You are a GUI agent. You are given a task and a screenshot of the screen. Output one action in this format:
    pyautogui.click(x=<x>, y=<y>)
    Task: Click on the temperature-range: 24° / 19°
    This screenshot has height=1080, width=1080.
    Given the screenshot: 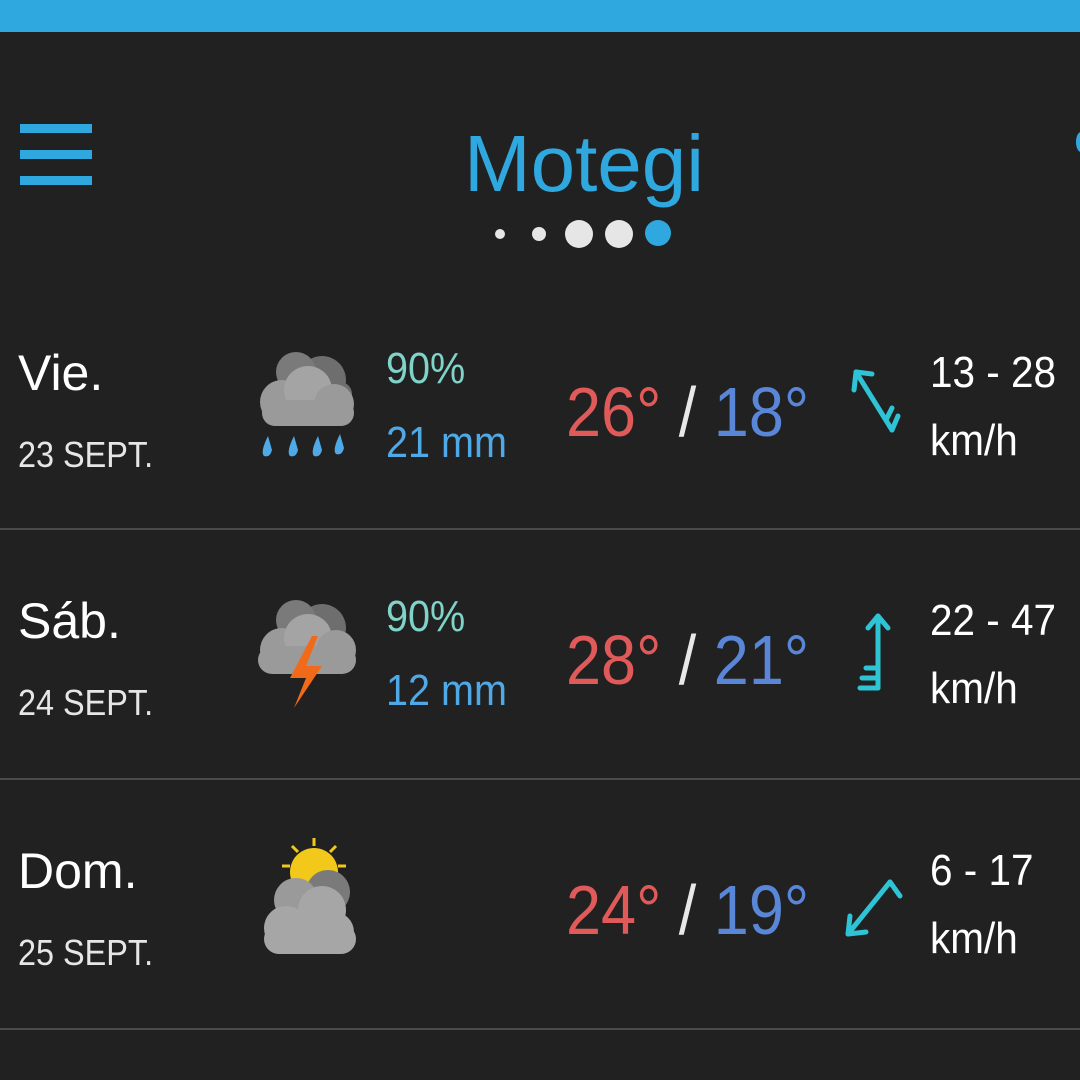 What is the action you would take?
    pyautogui.click(x=687, y=910)
    